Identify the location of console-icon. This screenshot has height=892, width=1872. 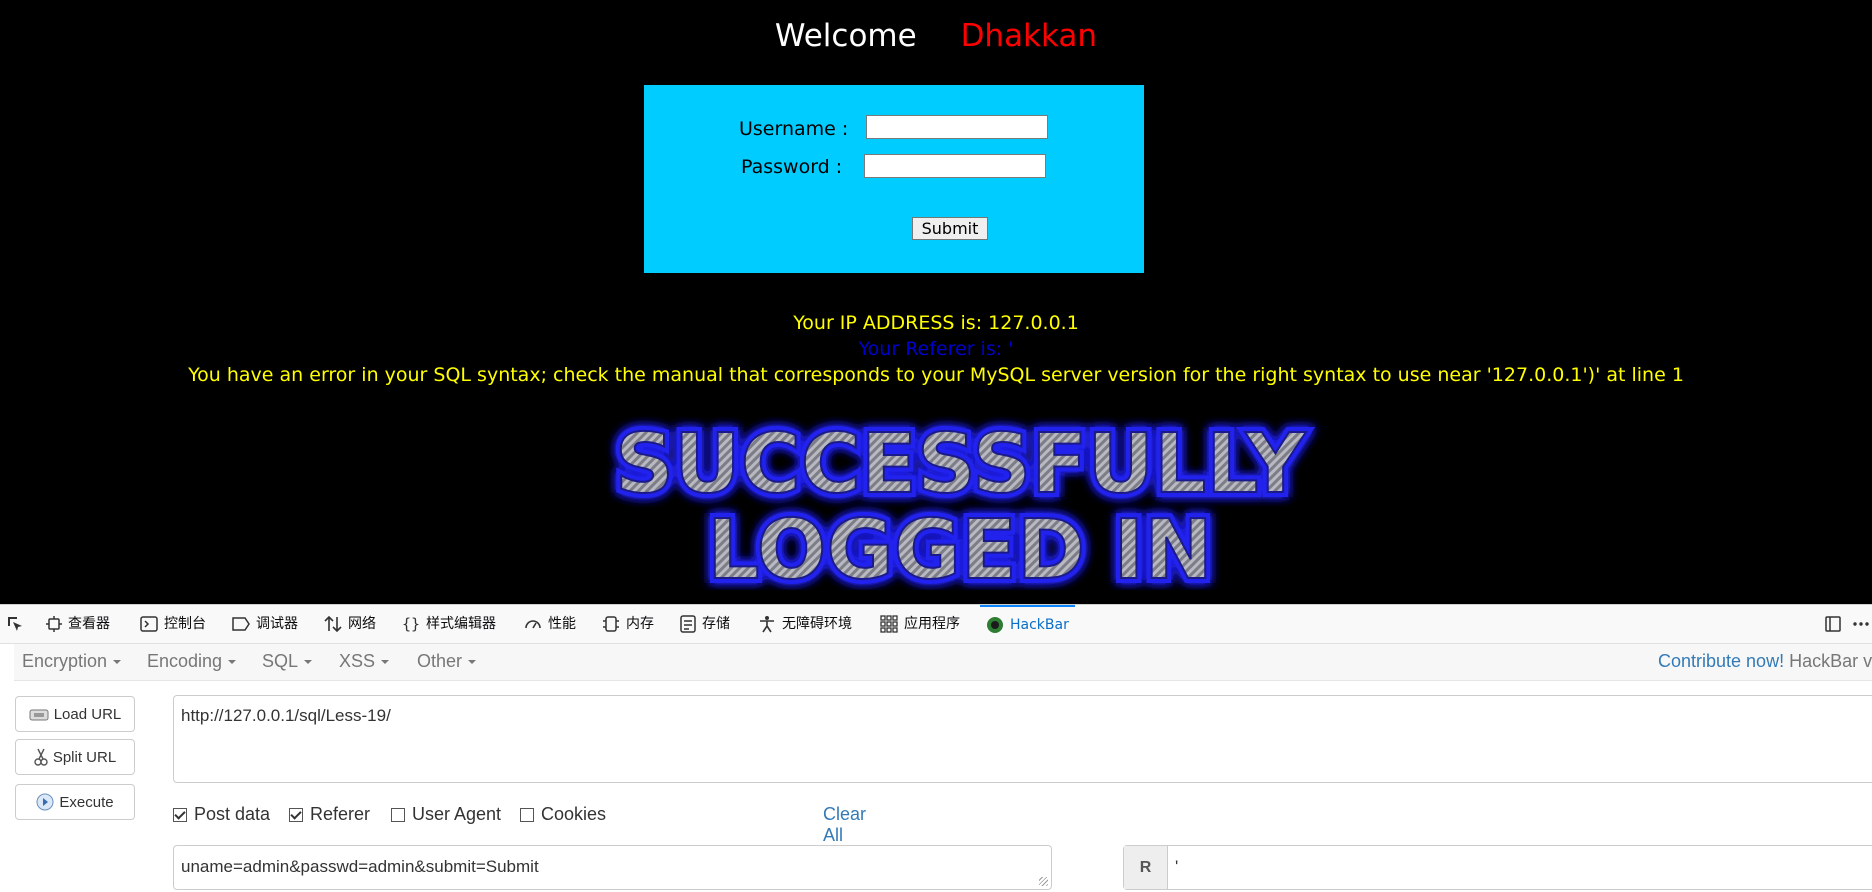
(149, 624).